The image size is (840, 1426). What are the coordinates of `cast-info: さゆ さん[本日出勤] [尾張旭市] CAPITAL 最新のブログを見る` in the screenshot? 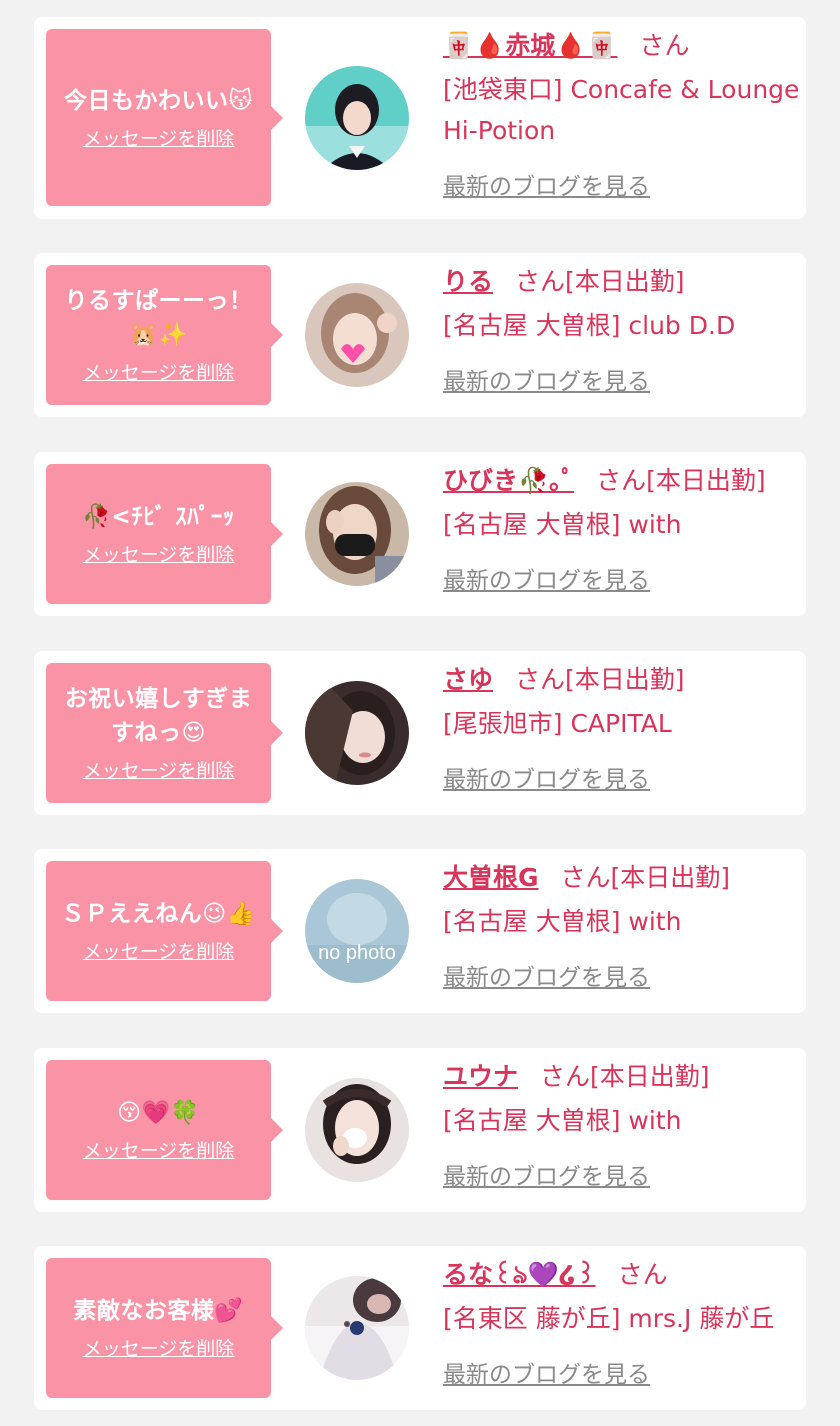 It's located at (623, 728).